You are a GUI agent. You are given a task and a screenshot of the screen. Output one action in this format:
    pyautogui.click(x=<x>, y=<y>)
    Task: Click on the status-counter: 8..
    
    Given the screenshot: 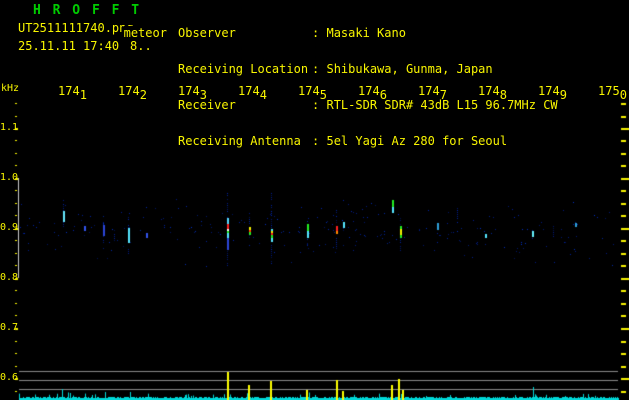 What is the action you would take?
    pyautogui.click(x=141, y=46)
    